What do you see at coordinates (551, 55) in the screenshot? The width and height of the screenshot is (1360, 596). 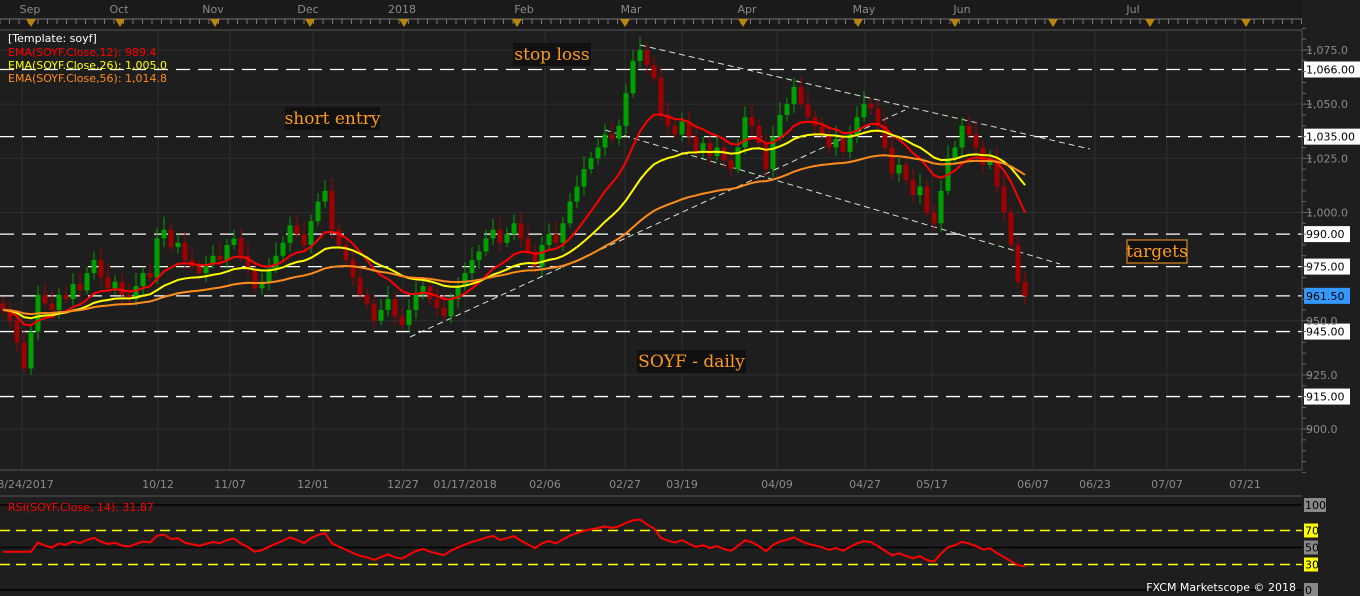 I see `annotation-stop-loss: stop loss` at bounding box center [551, 55].